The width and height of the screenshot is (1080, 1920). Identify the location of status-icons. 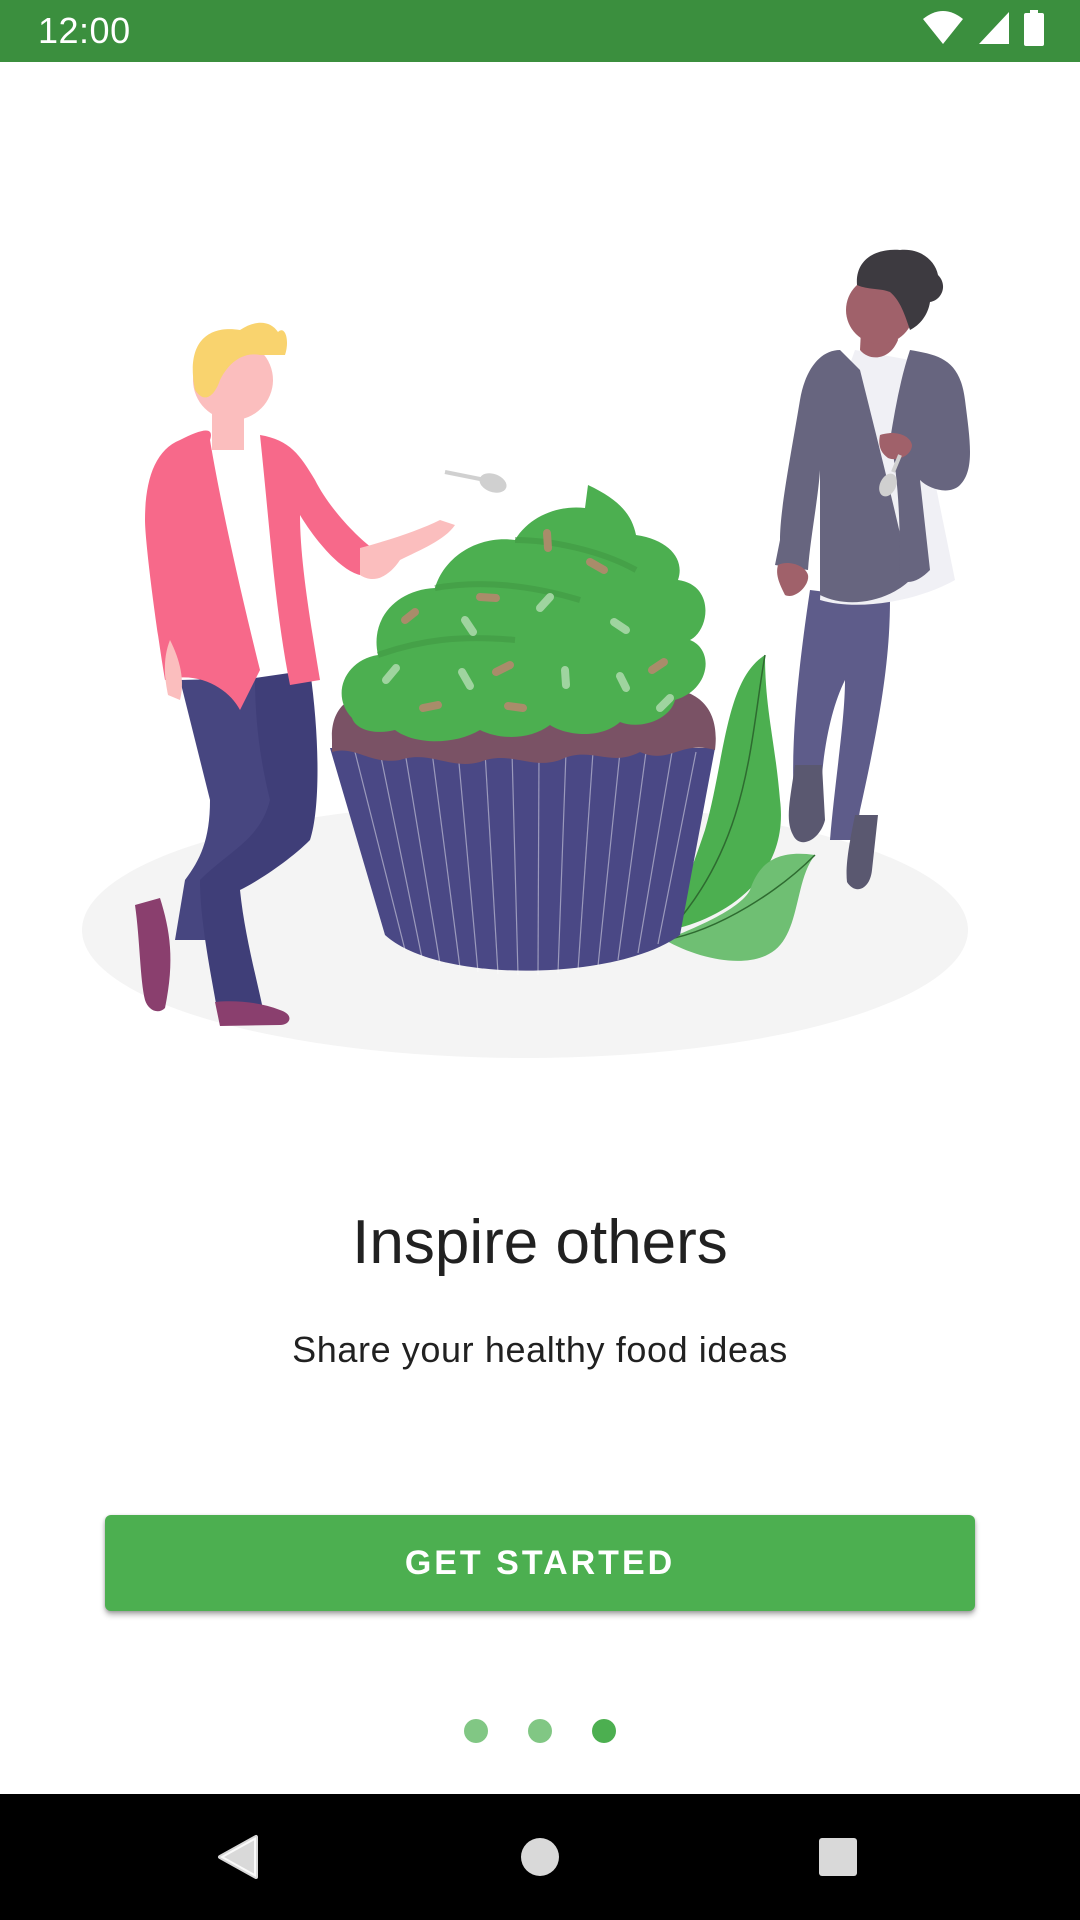
(983, 30).